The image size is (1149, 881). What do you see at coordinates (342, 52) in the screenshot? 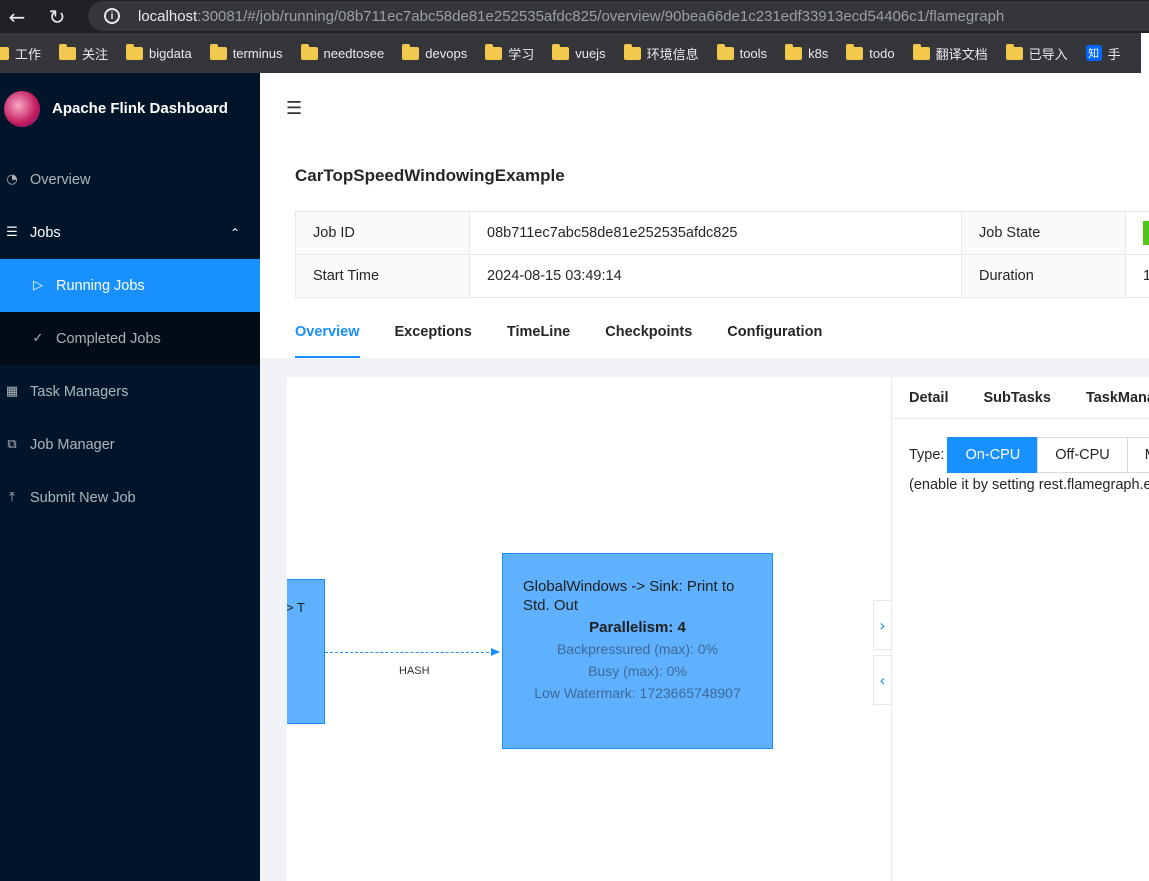
I see `bookmark-folder: needtosee` at bounding box center [342, 52].